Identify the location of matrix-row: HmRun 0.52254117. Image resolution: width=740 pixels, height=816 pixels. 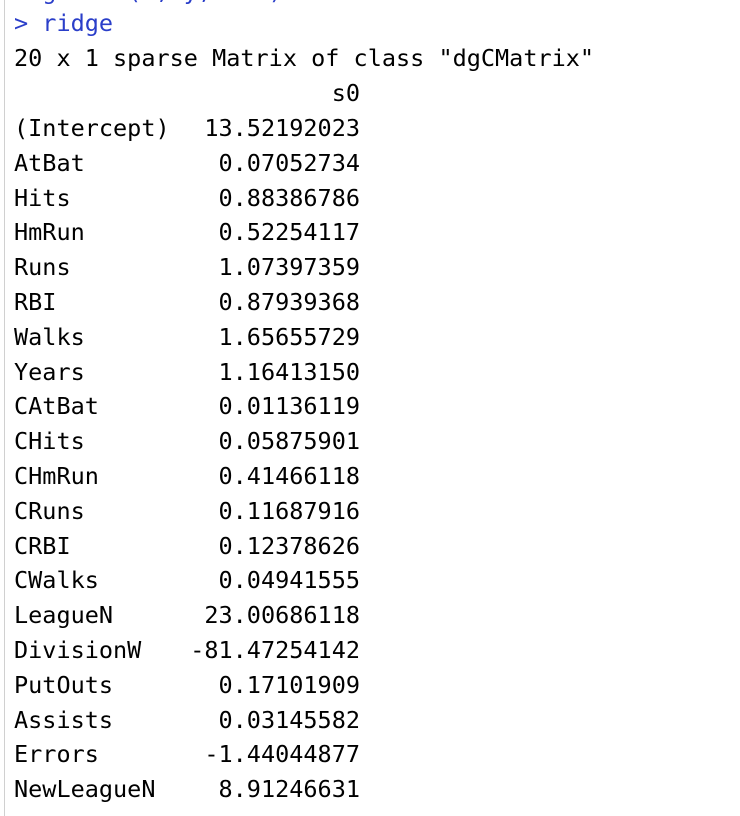
(187, 232).